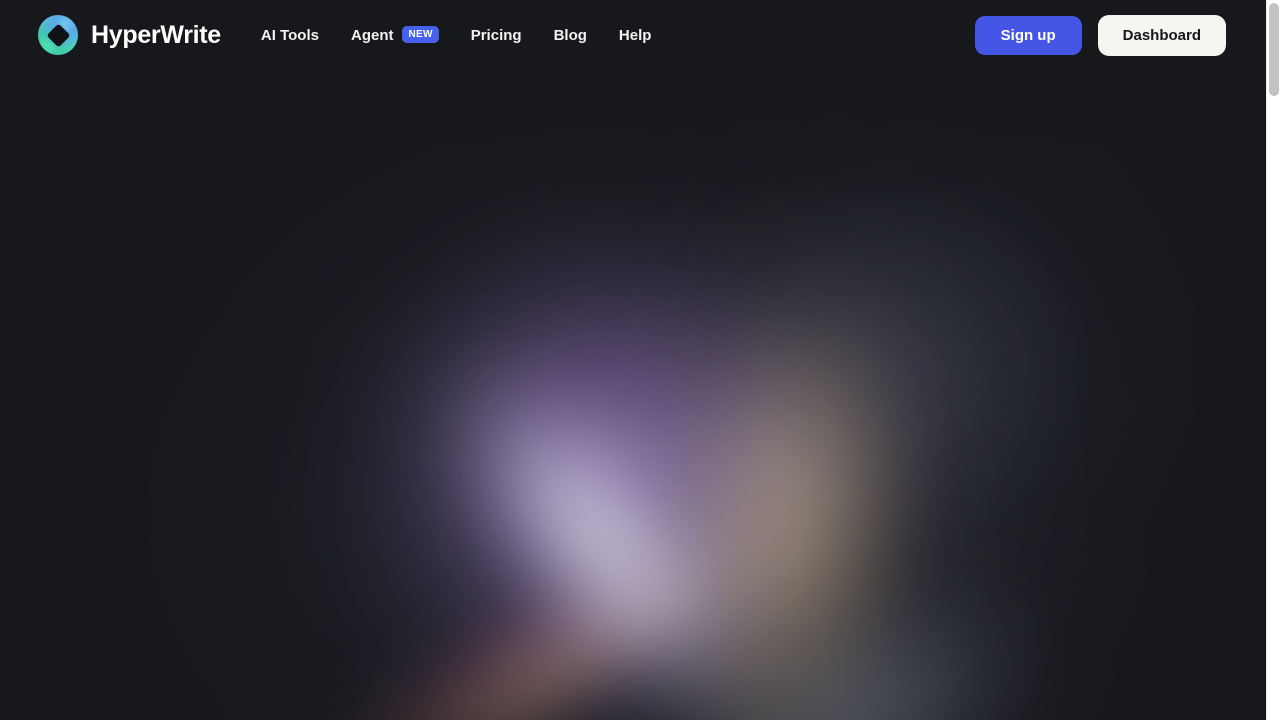 The height and width of the screenshot is (720, 1280). What do you see at coordinates (1274, 49) in the screenshot?
I see `vertical-scrollbar-thumb` at bounding box center [1274, 49].